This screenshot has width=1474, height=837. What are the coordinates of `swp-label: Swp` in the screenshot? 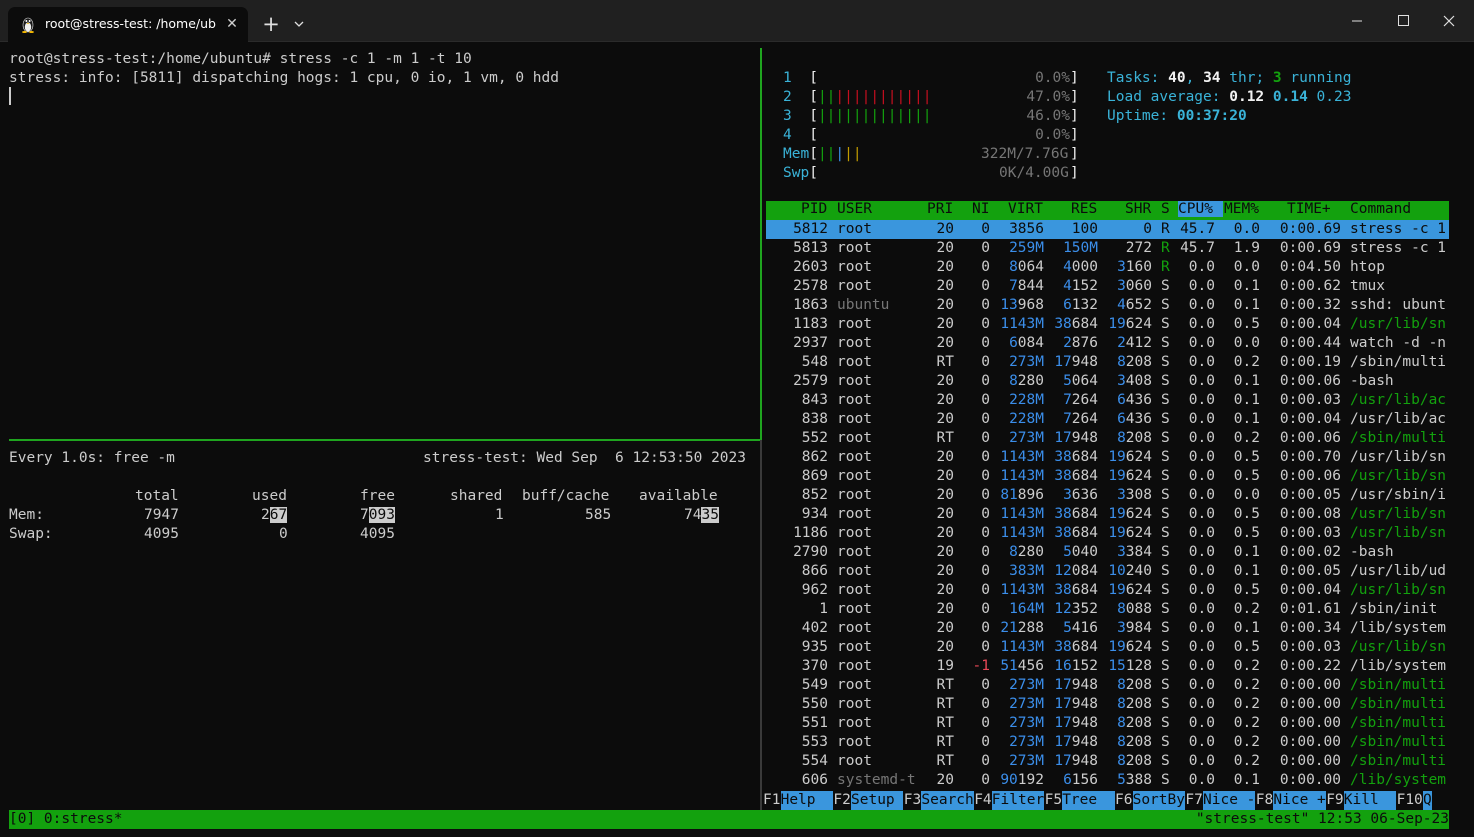 It's located at (796, 173).